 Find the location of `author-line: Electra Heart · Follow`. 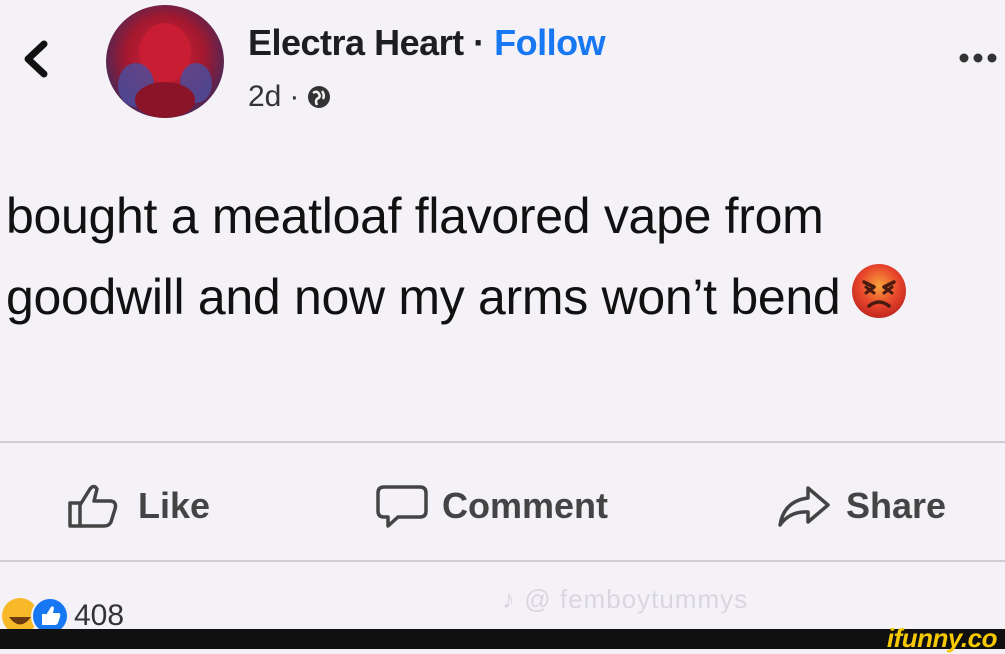

author-line: Electra Heart · Follow is located at coordinates (427, 43).